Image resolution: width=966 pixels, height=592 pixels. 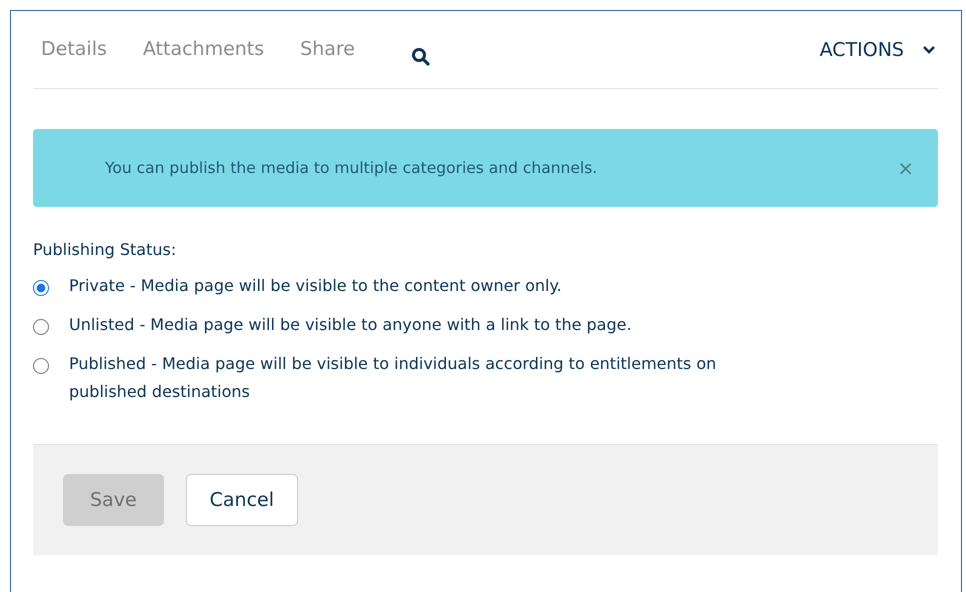 I want to click on tab: Details, so click(x=74, y=49).